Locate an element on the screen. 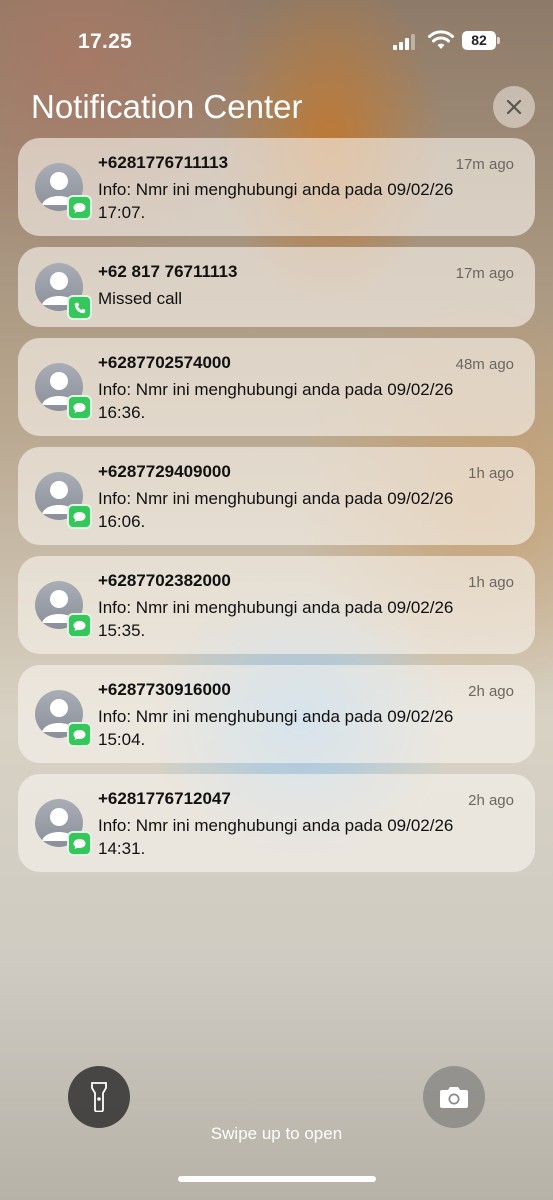  notification-sender: +6287702382000 is located at coordinates (164, 580).